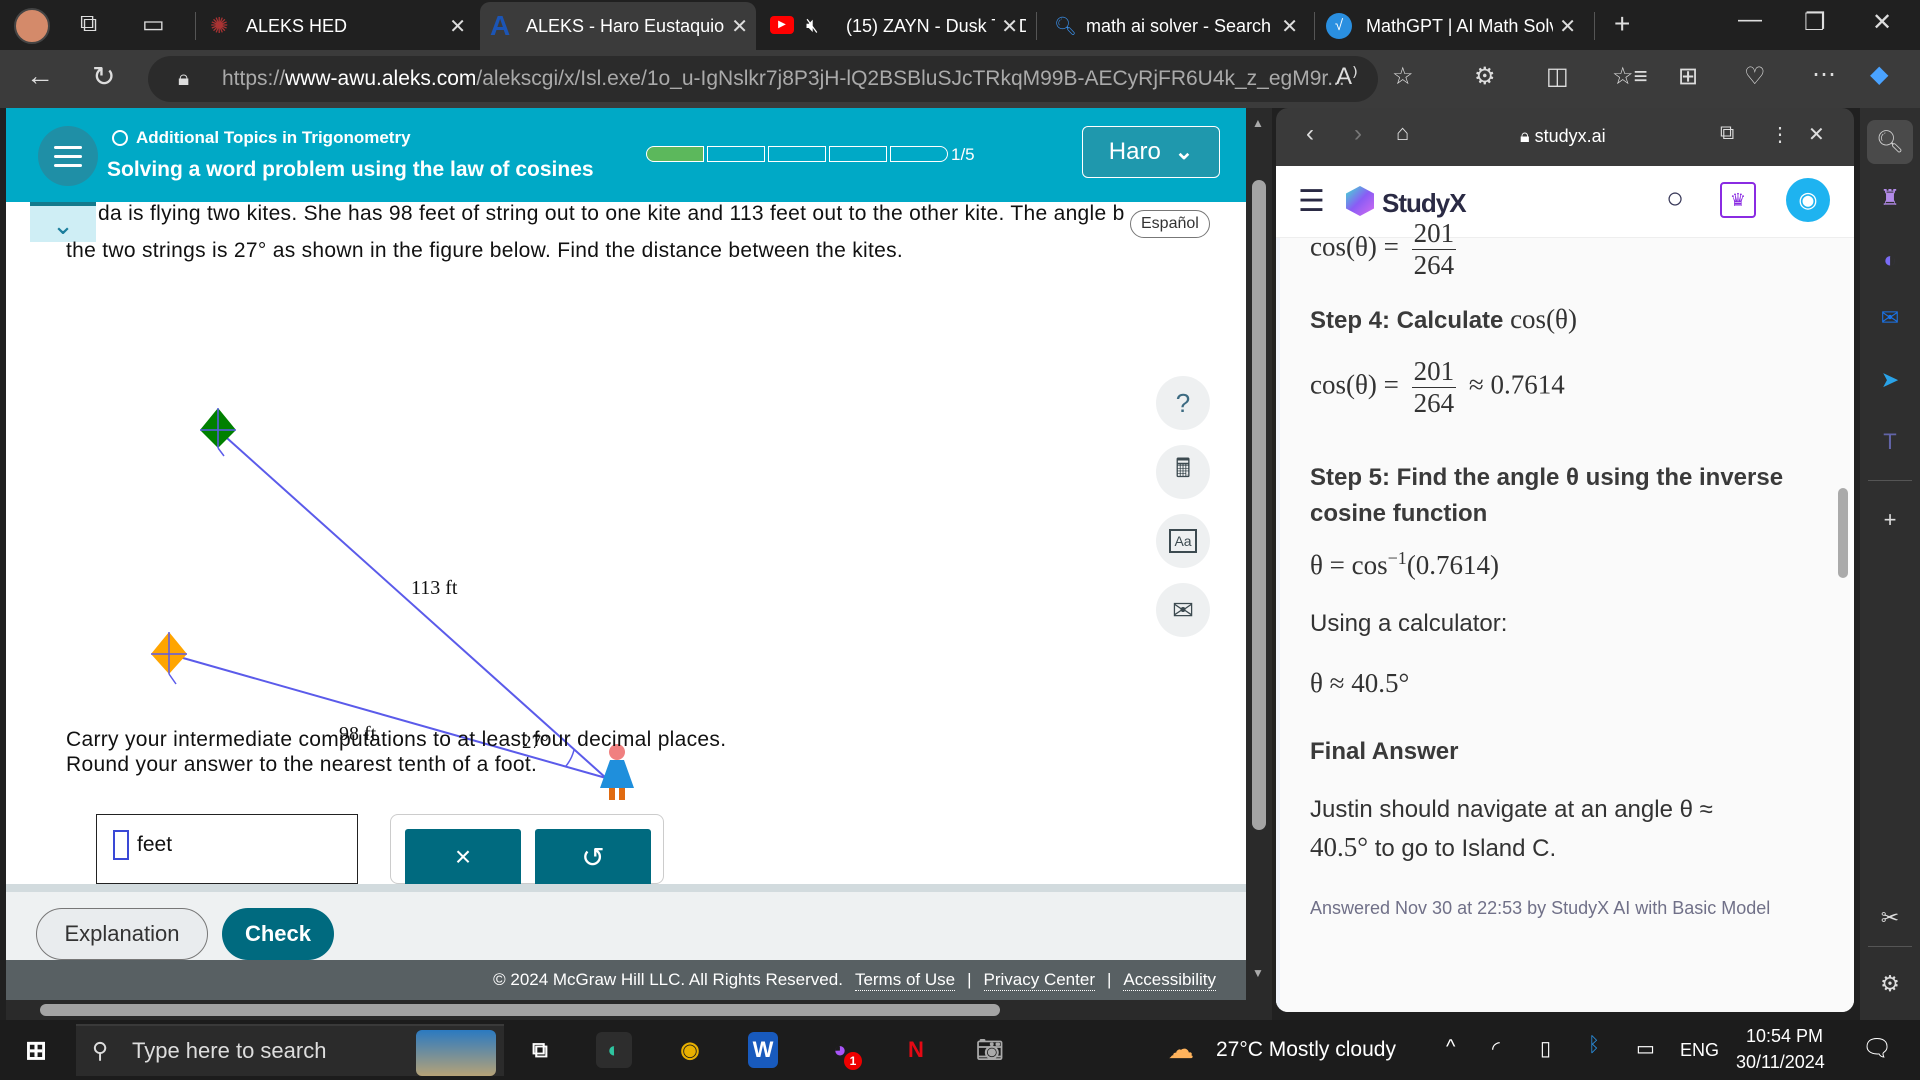 The height and width of the screenshot is (1080, 1920). What do you see at coordinates (1453, 26) in the screenshot?
I see `tab-mathgpt: √ MathGPT | AI Math Solver ✕` at bounding box center [1453, 26].